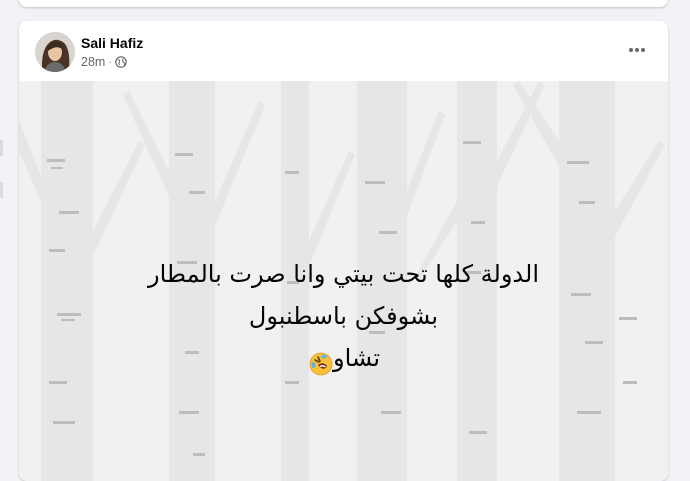 The image size is (690, 481). I want to click on more-horizontal-icon, so click(637, 50).